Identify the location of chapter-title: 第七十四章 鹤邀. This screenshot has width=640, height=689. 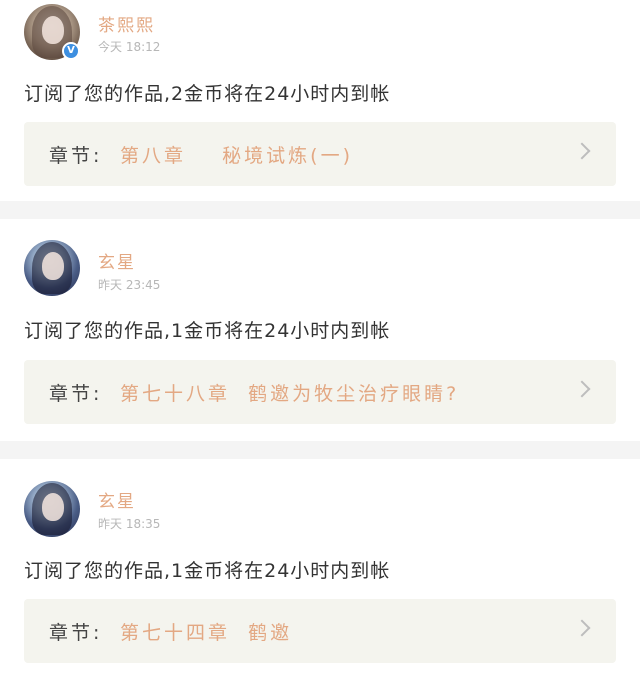
(206, 633).